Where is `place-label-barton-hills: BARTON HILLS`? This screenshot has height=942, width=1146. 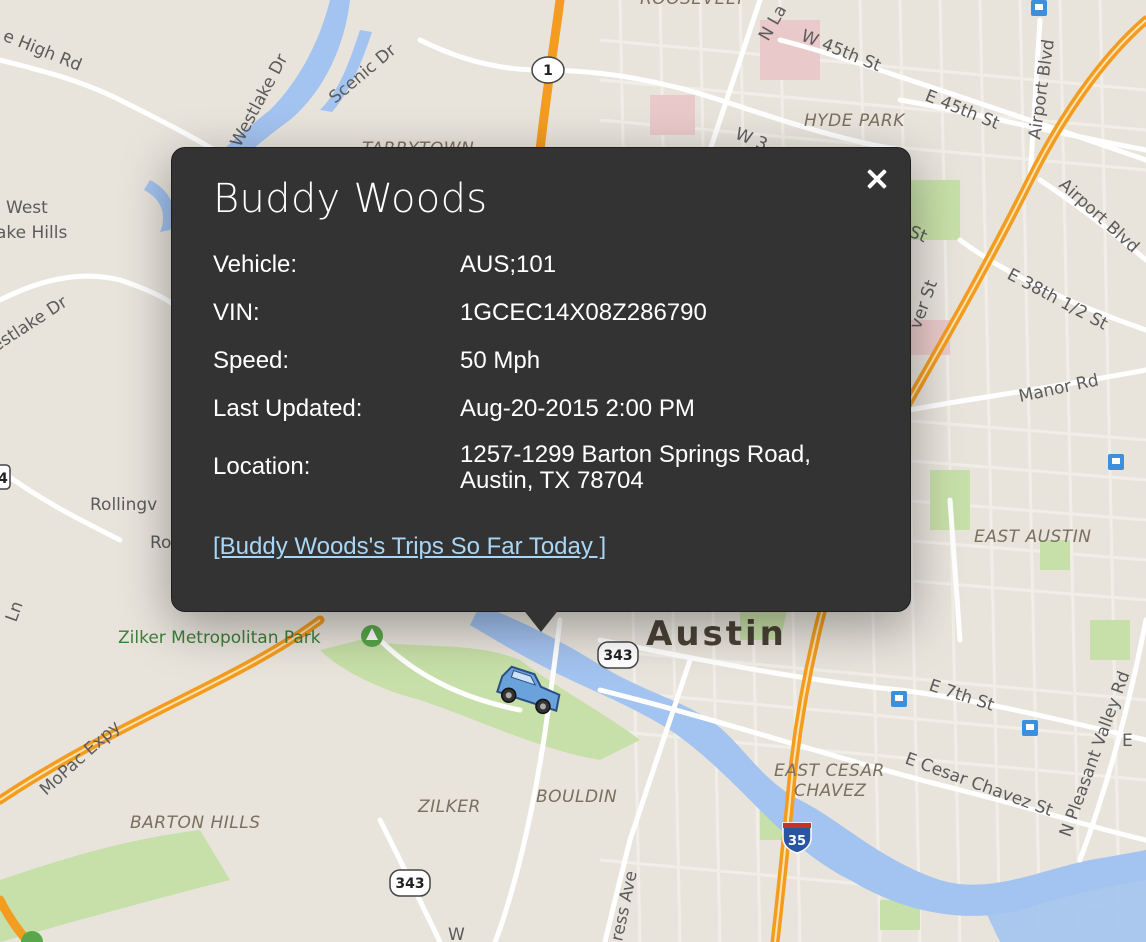
place-label-barton-hills: BARTON HILLS is located at coordinates (195, 823).